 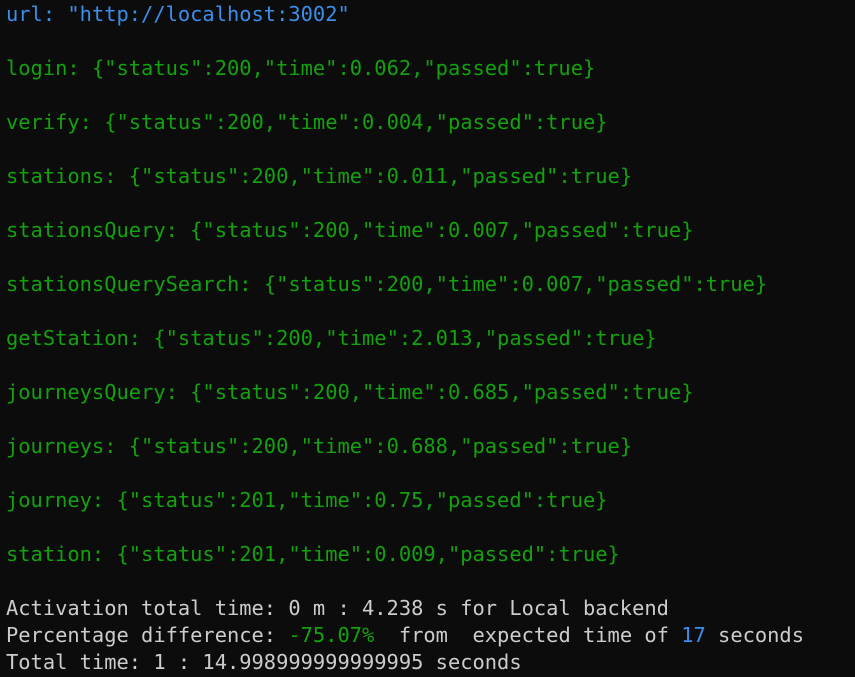 What do you see at coordinates (61, 554) in the screenshot?
I see `result-name: station:` at bounding box center [61, 554].